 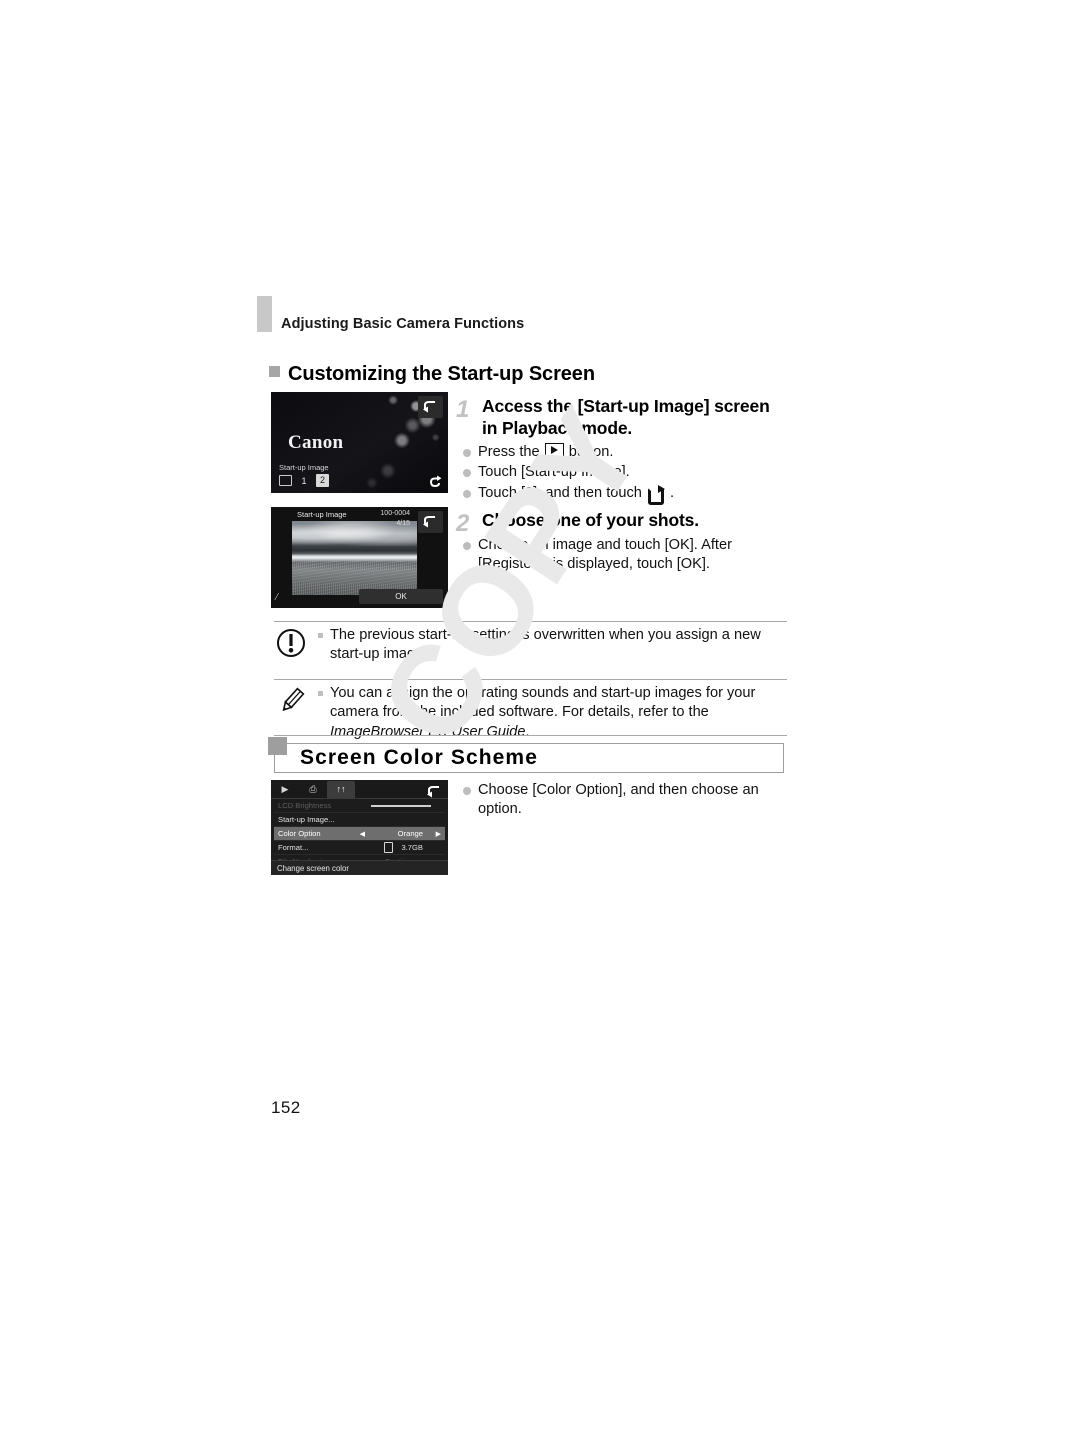 I want to click on bullet-text-post: button., so click(x=589, y=452).